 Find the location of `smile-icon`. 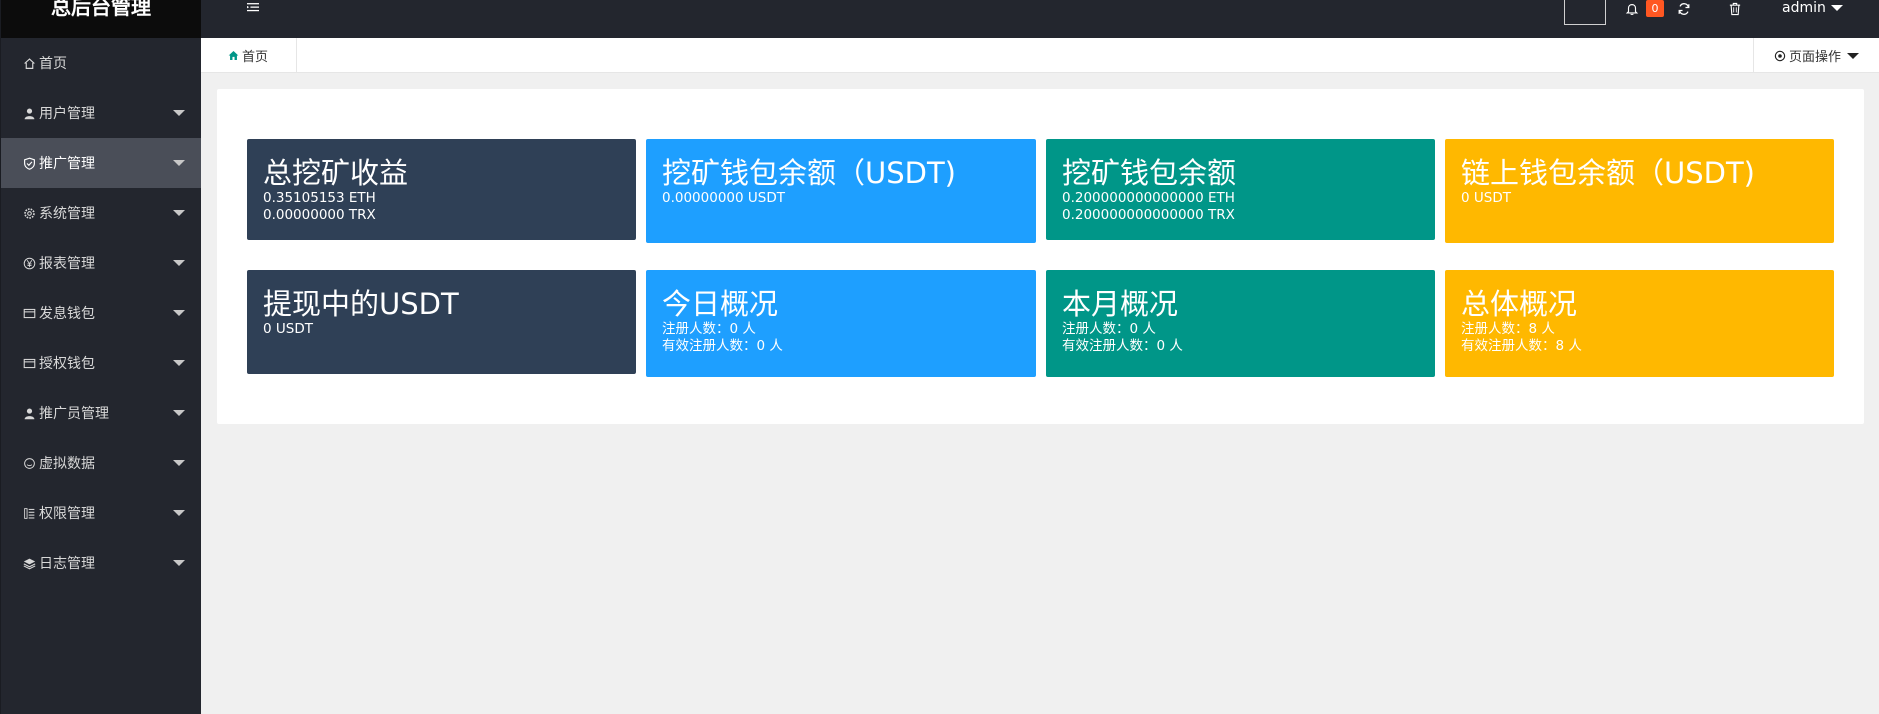

smile-icon is located at coordinates (29, 463).